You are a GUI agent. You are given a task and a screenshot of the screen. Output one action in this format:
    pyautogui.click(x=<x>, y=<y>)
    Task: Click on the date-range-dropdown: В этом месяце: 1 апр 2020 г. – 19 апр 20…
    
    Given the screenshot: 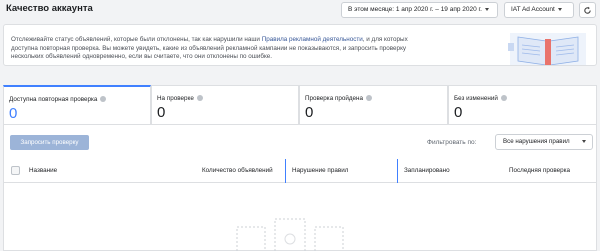 What is the action you would take?
    pyautogui.click(x=419, y=10)
    